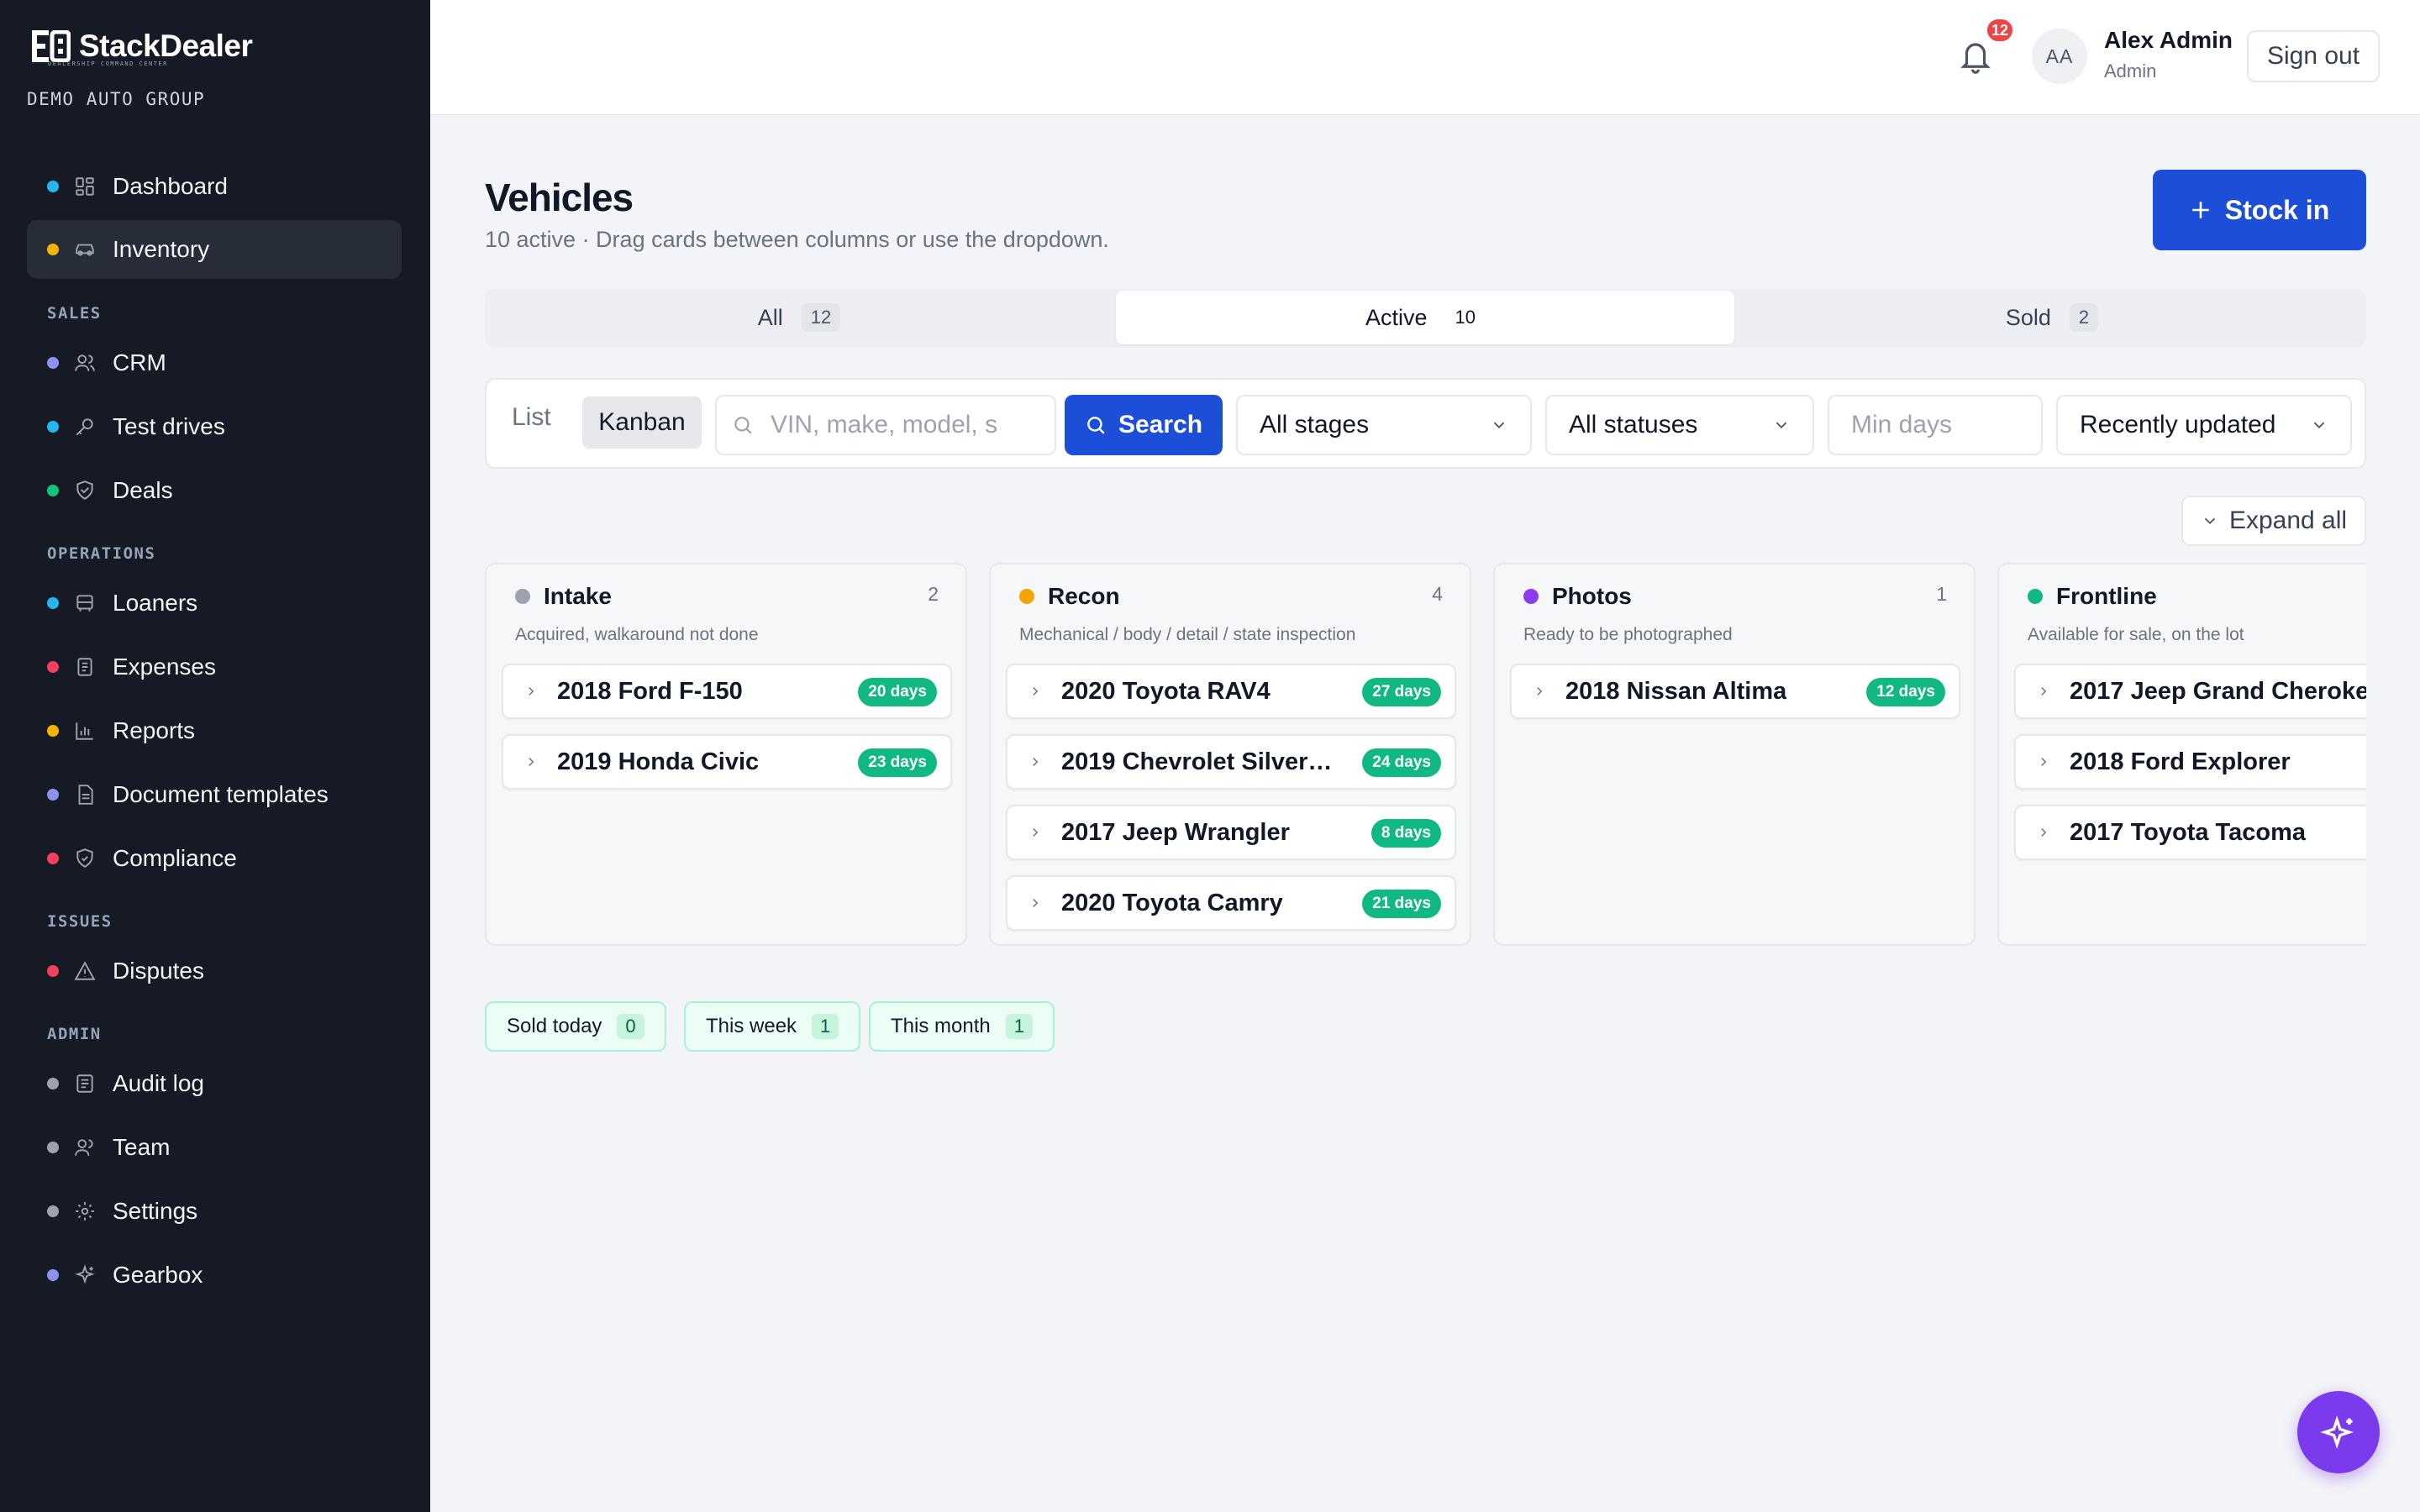 This screenshot has width=2420, height=1512. I want to click on sidebar-item-reports: Reports, so click(214, 730).